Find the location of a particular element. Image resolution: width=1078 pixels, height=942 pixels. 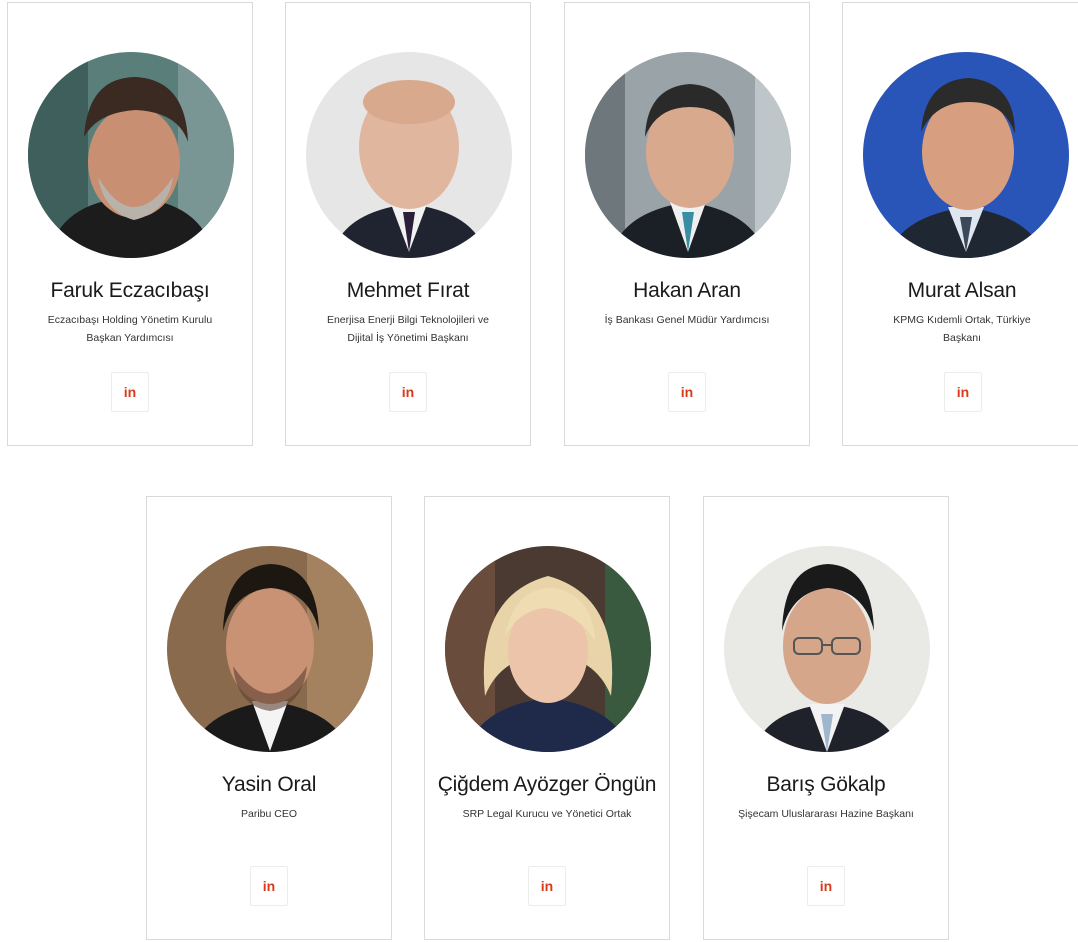

speaker-title: İş Bankası Genel Müdür Yardımcısı is located at coordinates (687, 320).